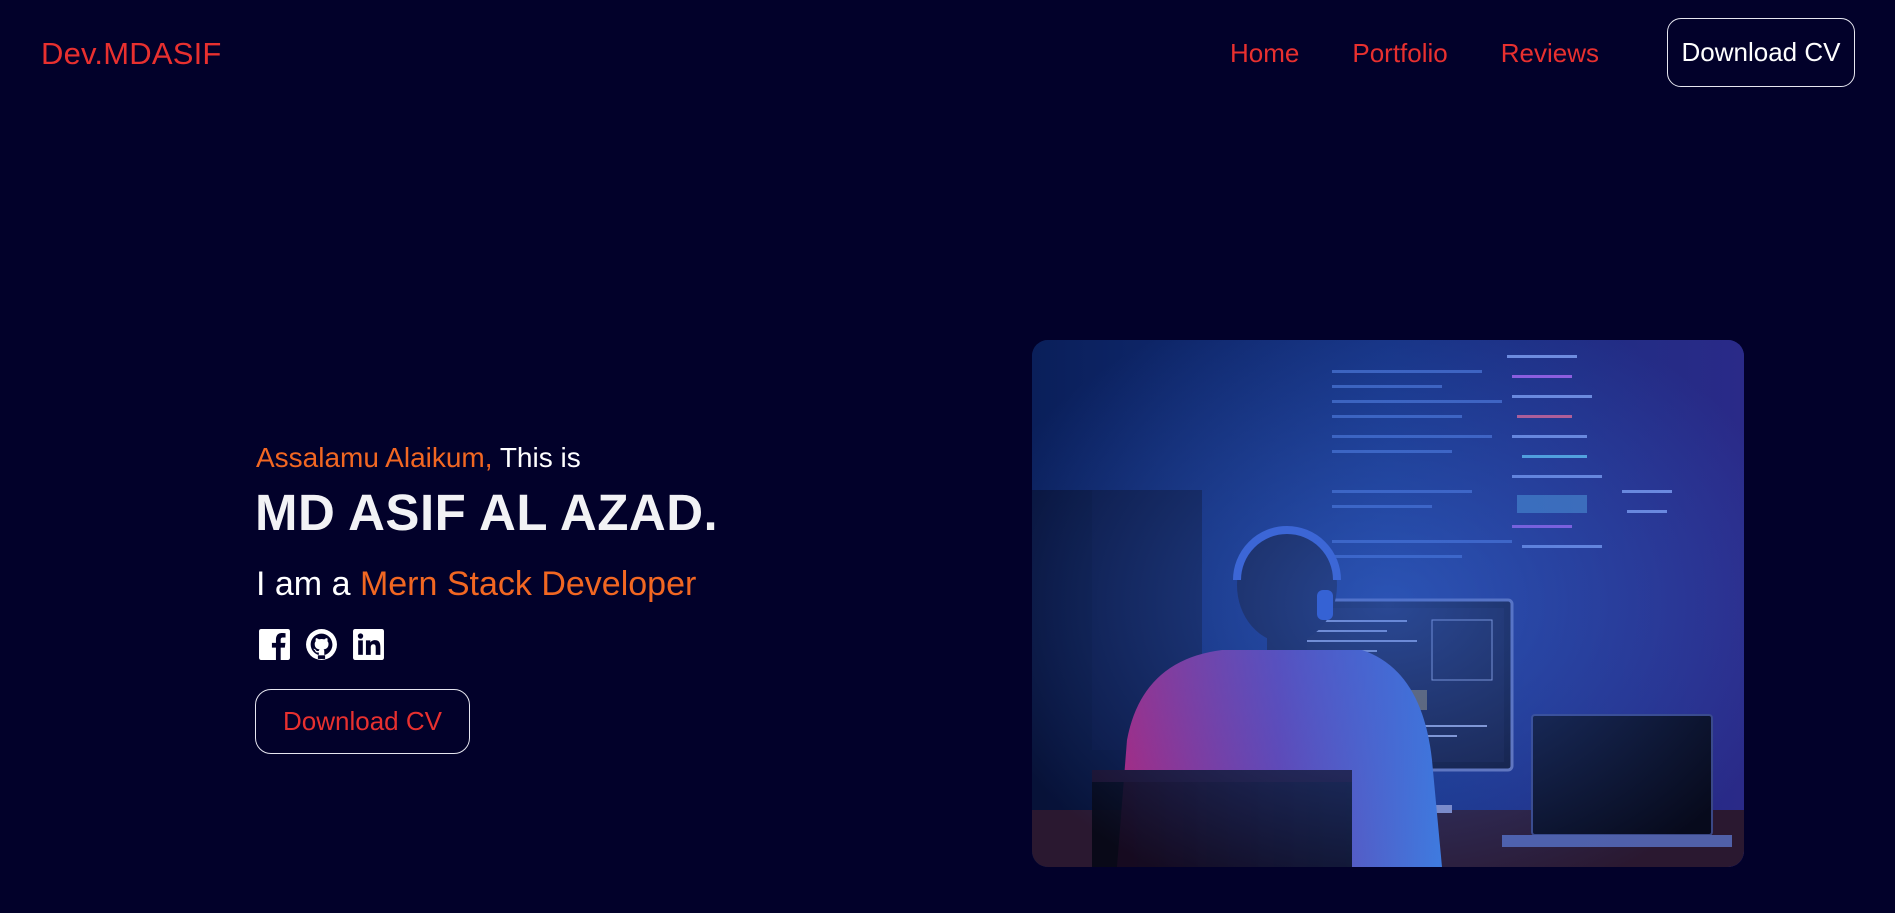 Image resolution: width=1895 pixels, height=913 pixels. I want to click on linkedin-icon, so click(368, 644).